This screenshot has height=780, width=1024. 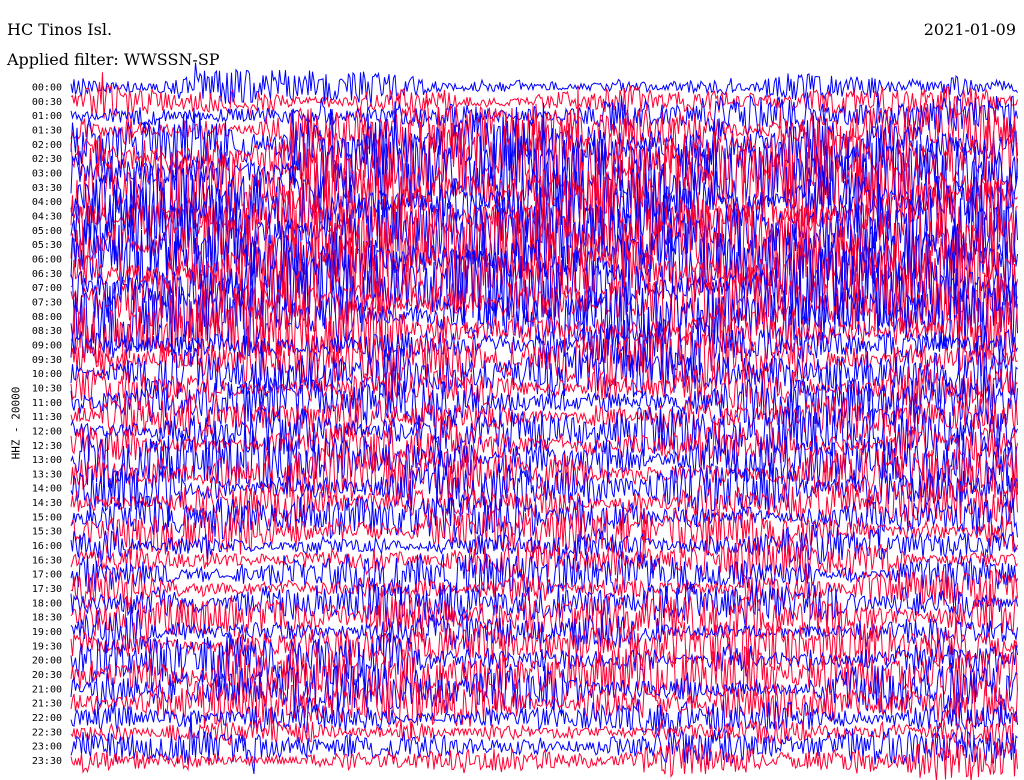 I want to click on row-time-label: 21:30, so click(x=47, y=704).